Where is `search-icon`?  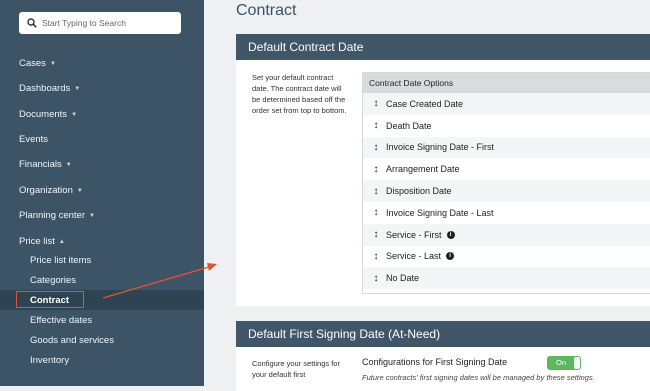 search-icon is located at coordinates (32, 23).